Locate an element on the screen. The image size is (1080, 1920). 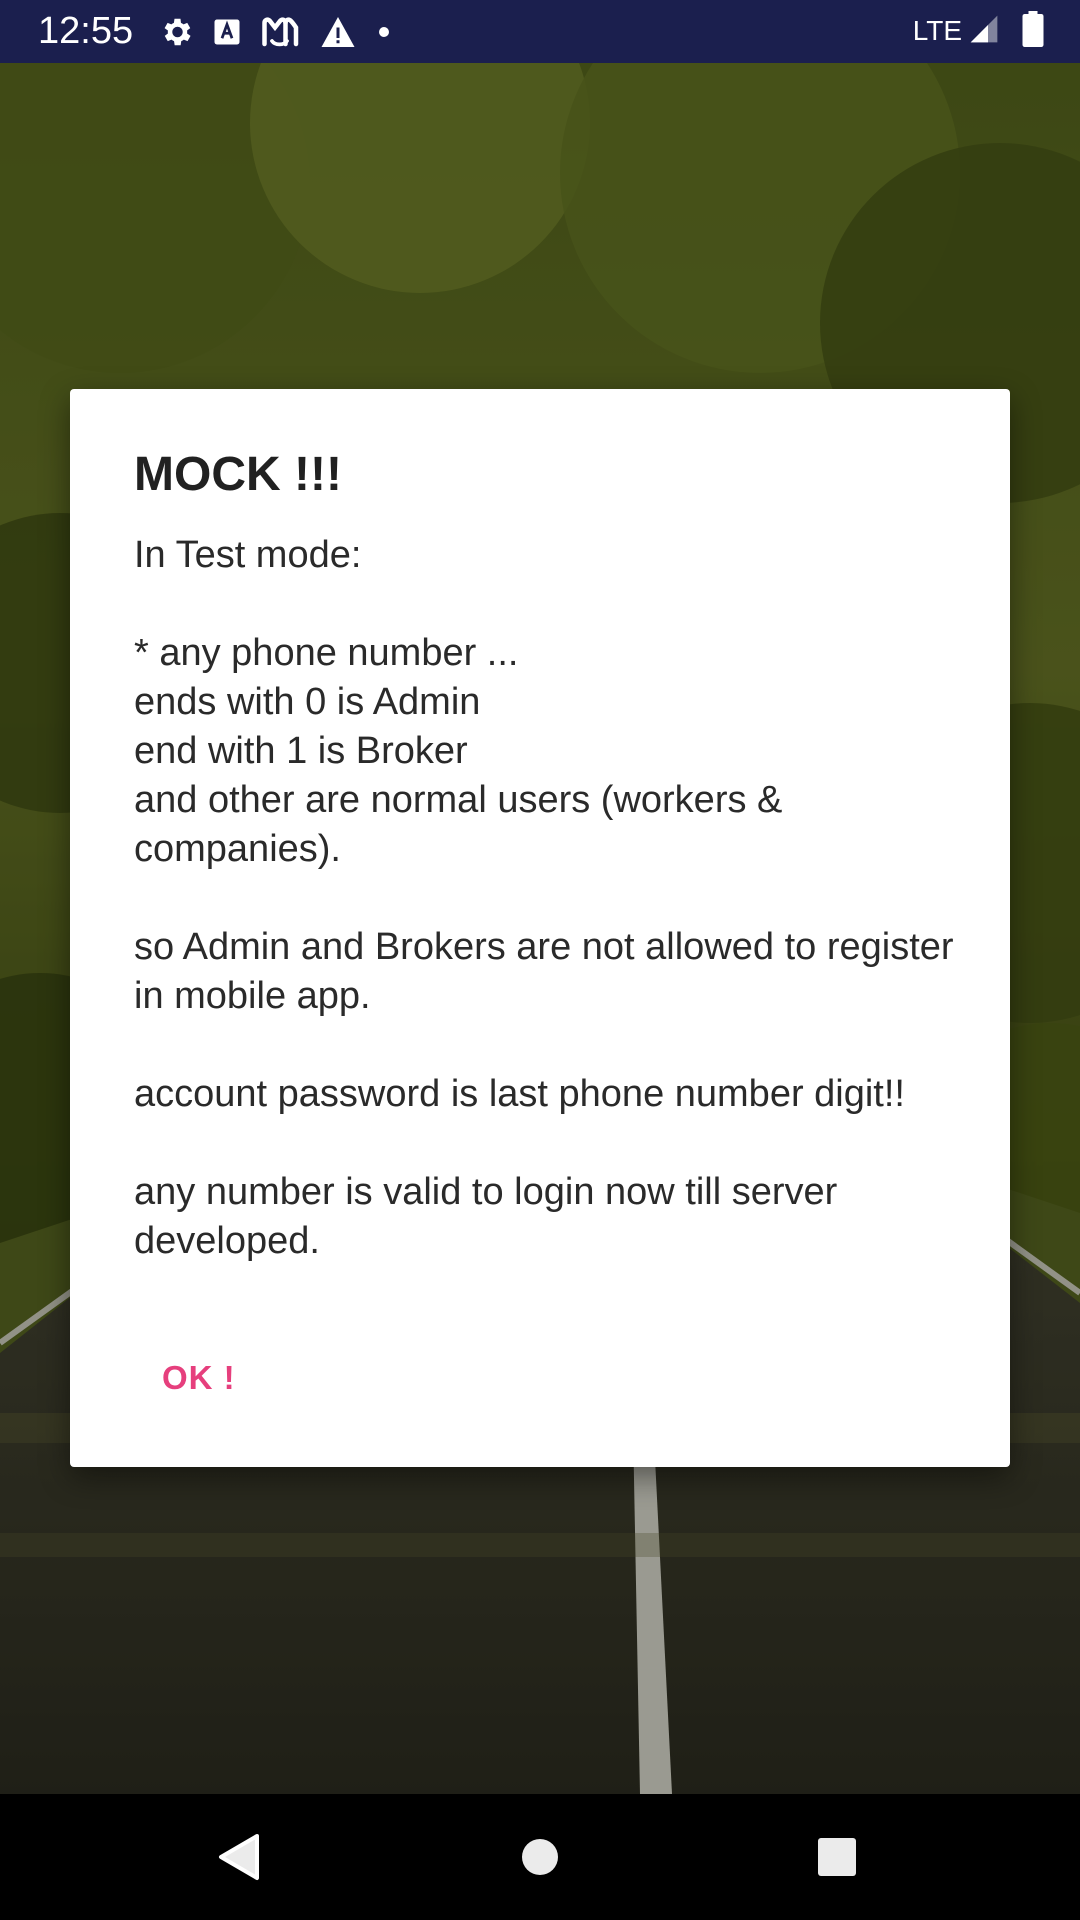
text-a-icon is located at coordinates (227, 32).